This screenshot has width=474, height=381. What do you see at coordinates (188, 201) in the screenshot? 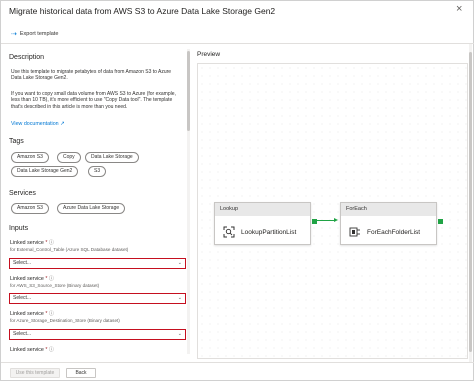
I see `details-scrollbar` at bounding box center [188, 201].